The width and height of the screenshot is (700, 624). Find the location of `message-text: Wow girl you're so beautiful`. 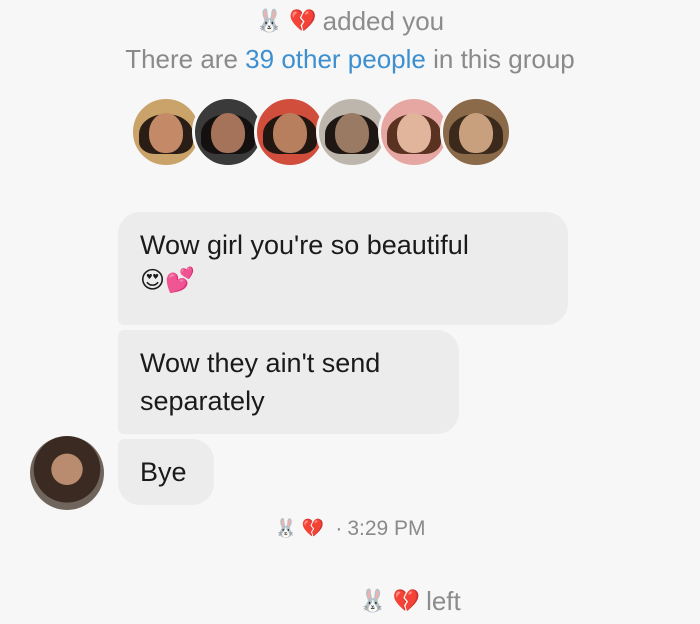

message-text: Wow girl you're so beautiful is located at coordinates (304, 245).